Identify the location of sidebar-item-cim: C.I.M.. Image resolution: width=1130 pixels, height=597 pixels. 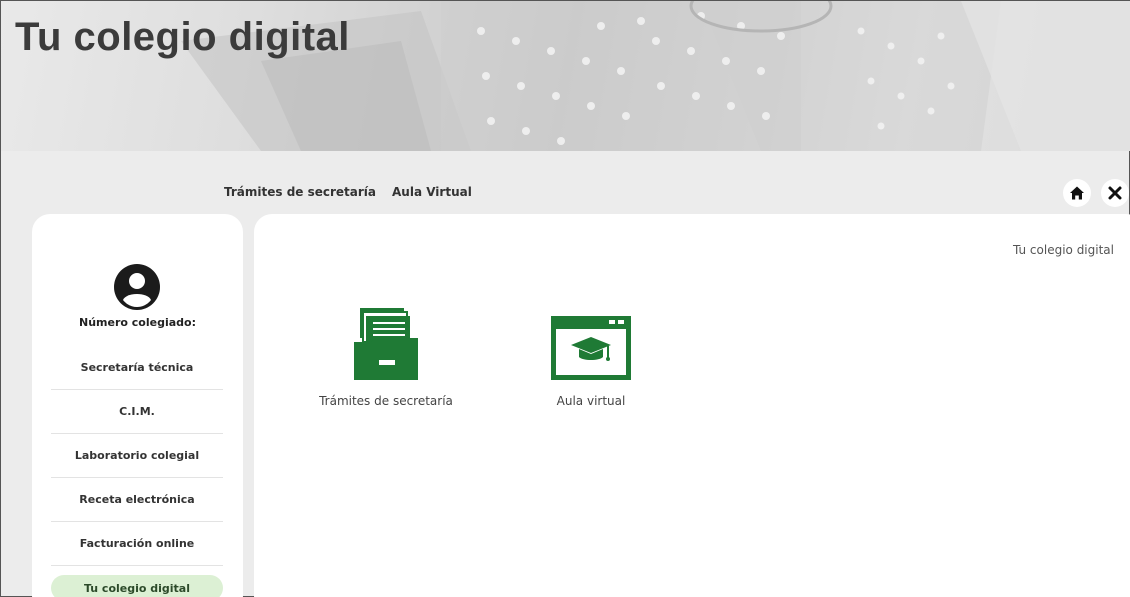
(137, 412).